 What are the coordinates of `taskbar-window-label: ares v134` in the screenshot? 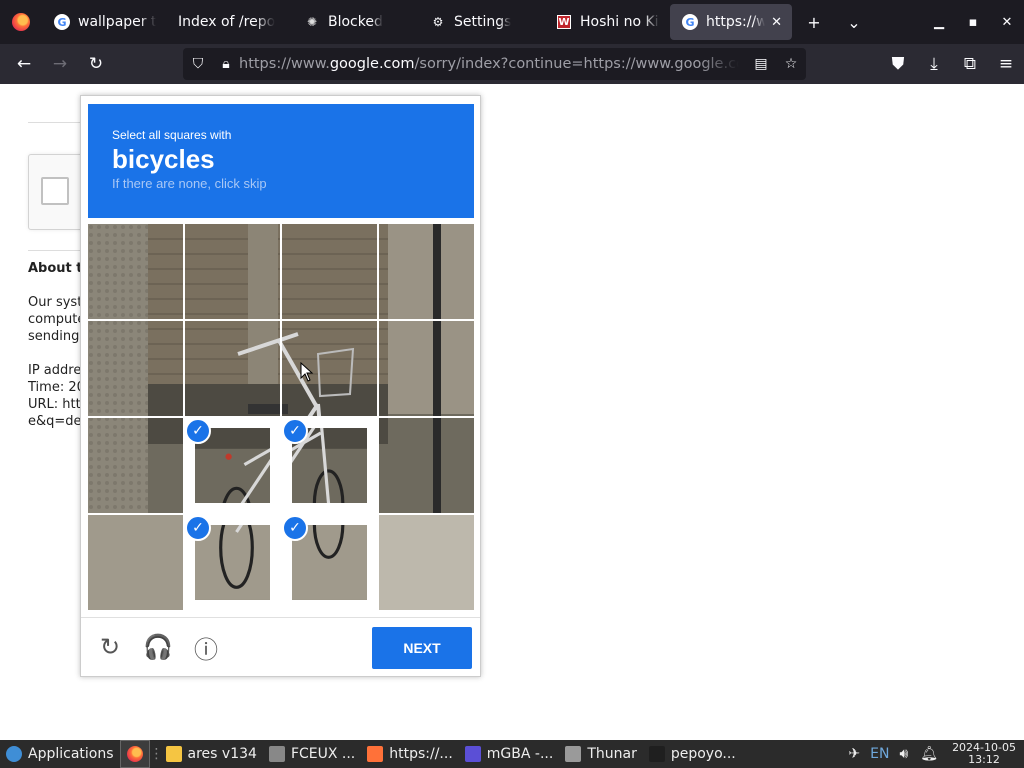 It's located at (222, 754).